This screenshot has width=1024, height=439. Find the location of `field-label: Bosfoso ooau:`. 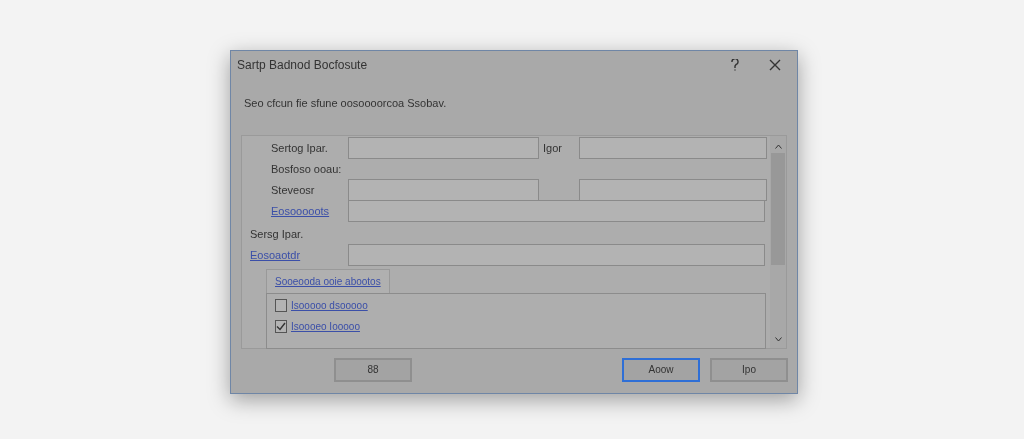

field-label: Bosfoso ooau: is located at coordinates (306, 169).